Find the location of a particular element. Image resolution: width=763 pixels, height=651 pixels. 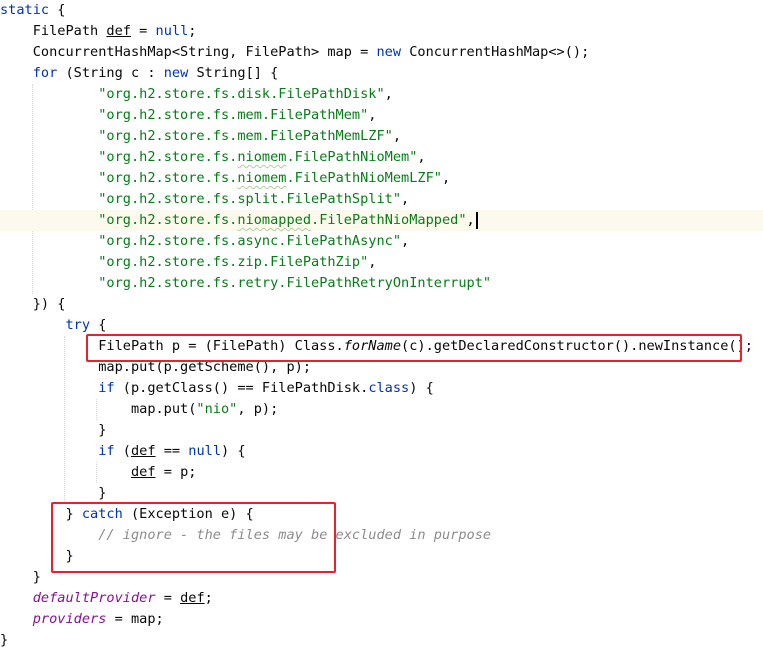

code-token: (String c : is located at coordinates (110, 73).